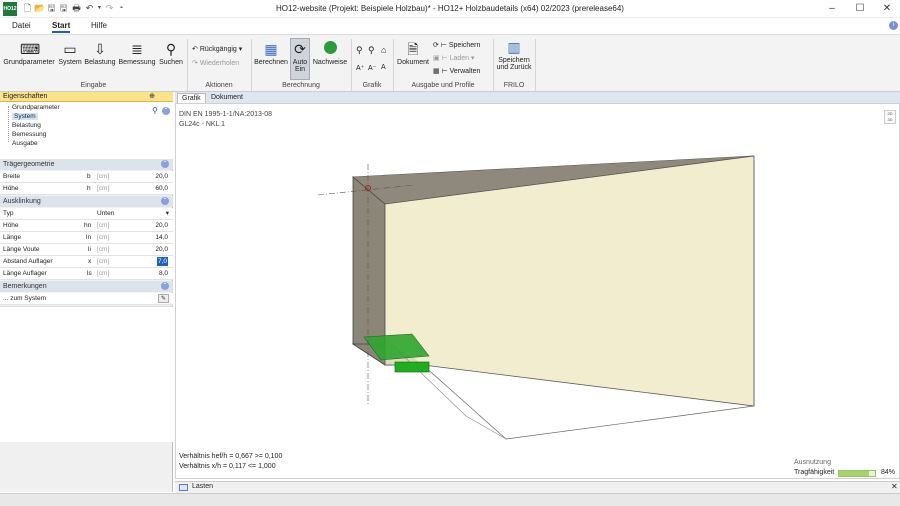 This screenshot has width=900, height=506. What do you see at coordinates (300, 49) in the screenshot?
I see `auto-refresh-icon: ⟳` at bounding box center [300, 49].